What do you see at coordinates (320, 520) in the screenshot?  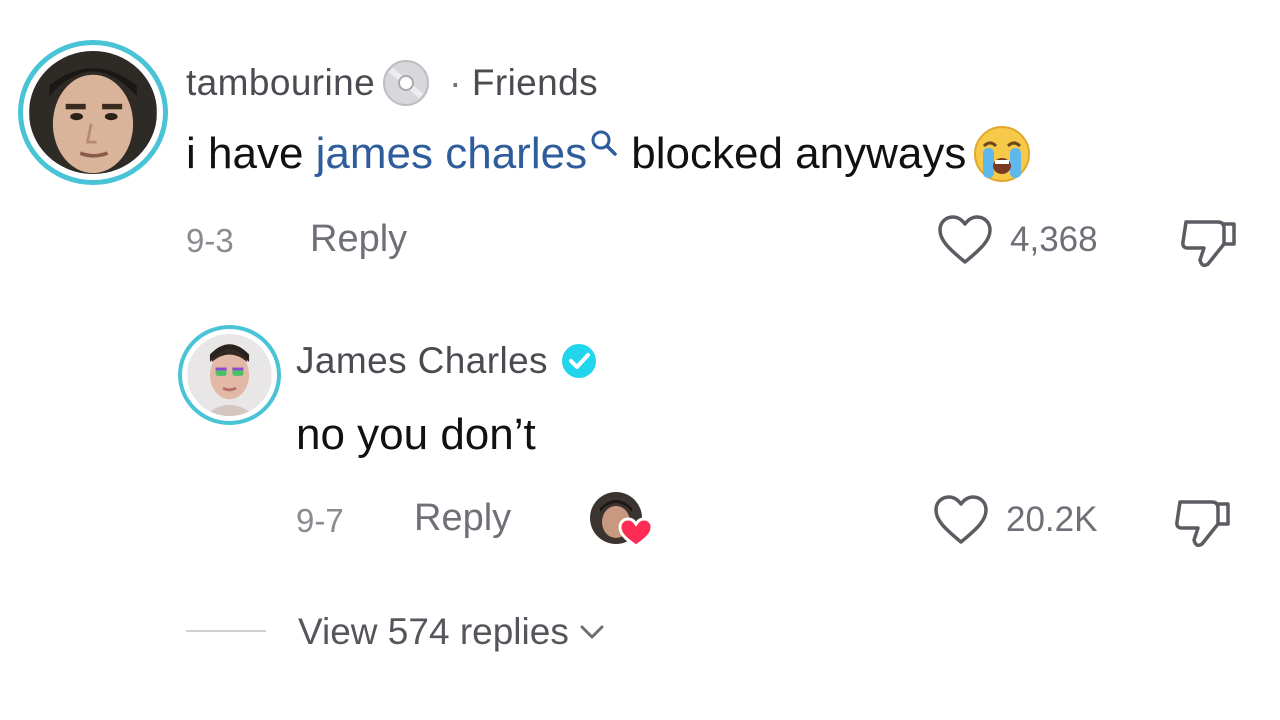 I see `reply-date: 9-7` at bounding box center [320, 520].